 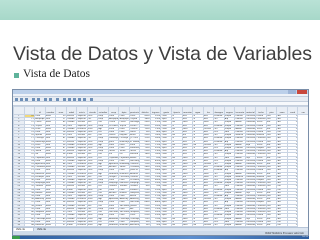 What do you see at coordinates (166, 110) in the screenshot?
I see `column-header: gasto` at bounding box center [166, 110].